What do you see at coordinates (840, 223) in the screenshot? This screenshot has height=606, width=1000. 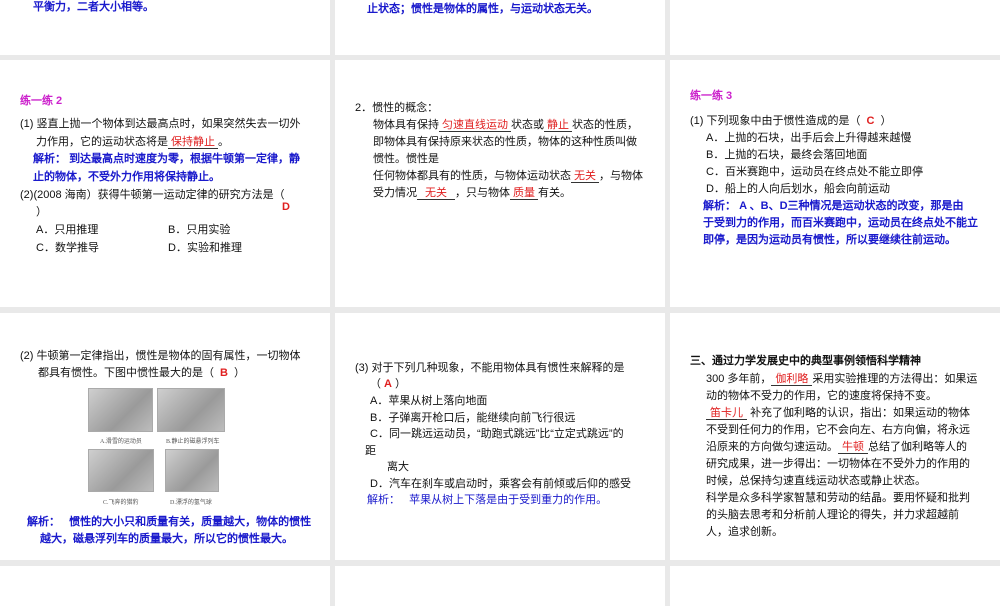 I see `analysis-line: 于受到力的作用，而百米赛跑中，运动员在终点处不能立` at bounding box center [840, 223].